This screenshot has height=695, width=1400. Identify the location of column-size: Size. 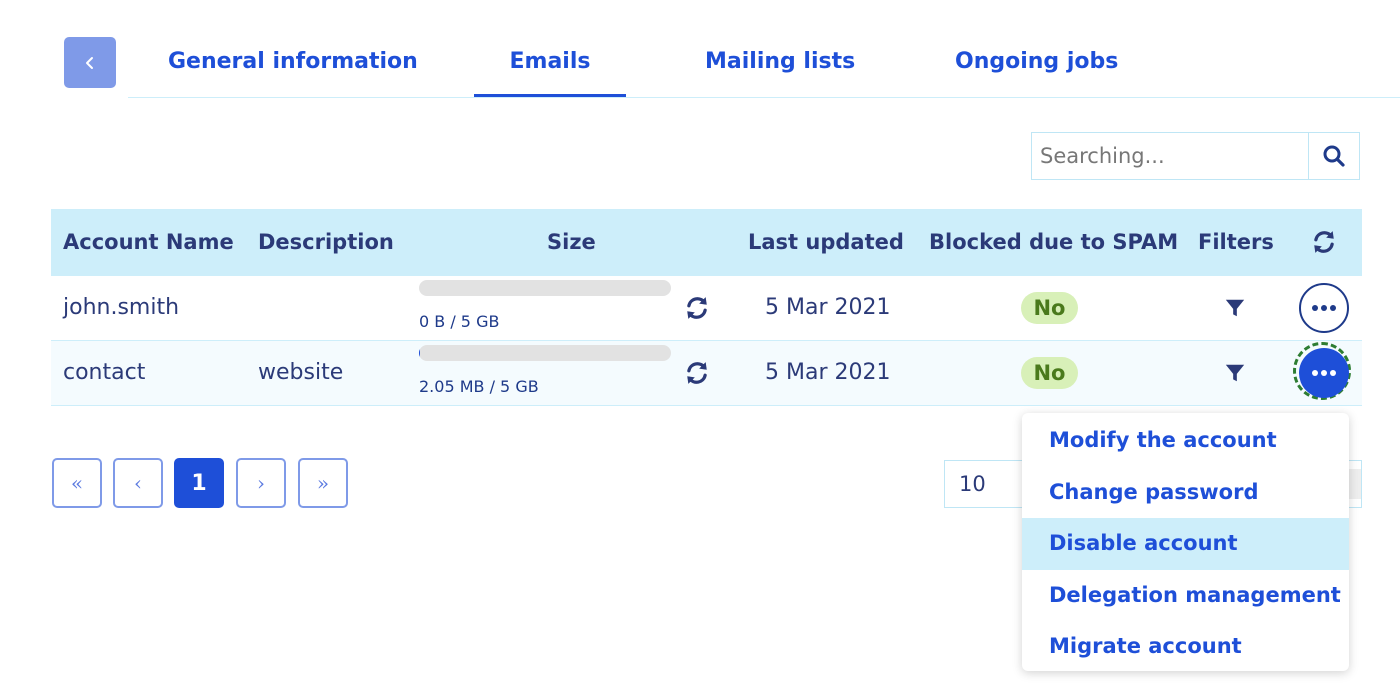
(571, 242).